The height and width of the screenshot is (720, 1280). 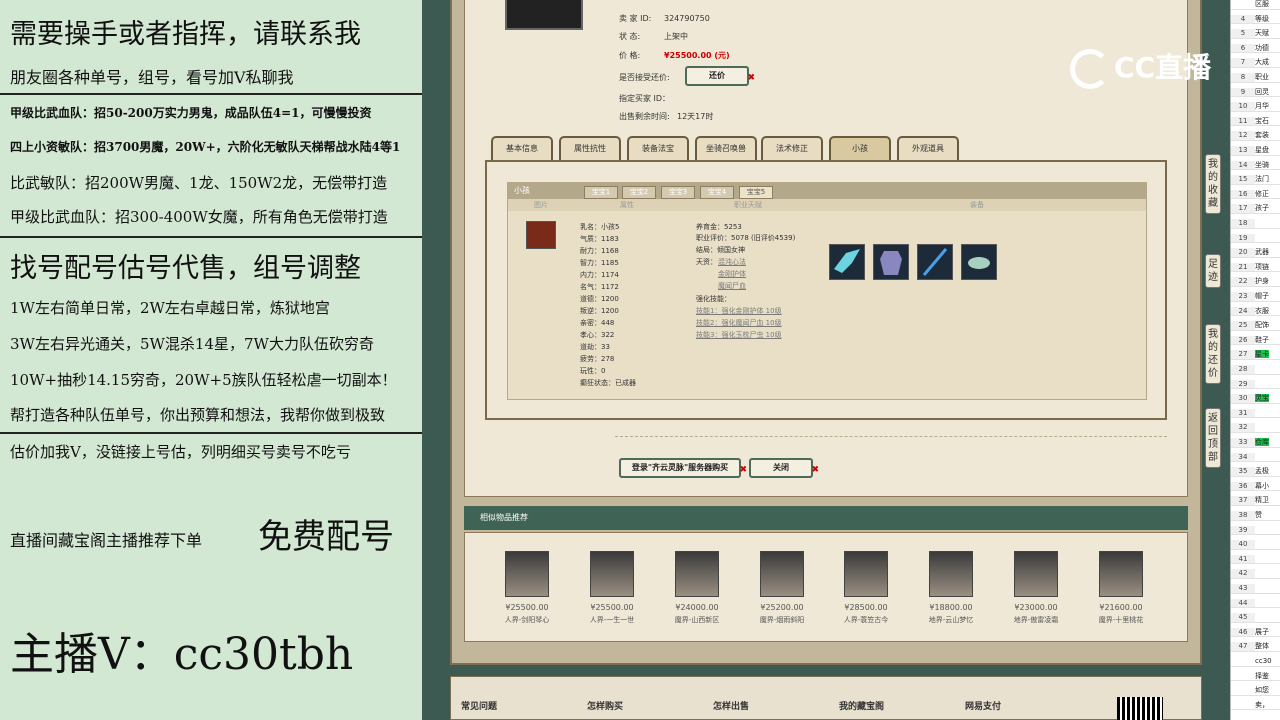 I want to click on sheet-row: 12 套装, so click(x=1255, y=136).